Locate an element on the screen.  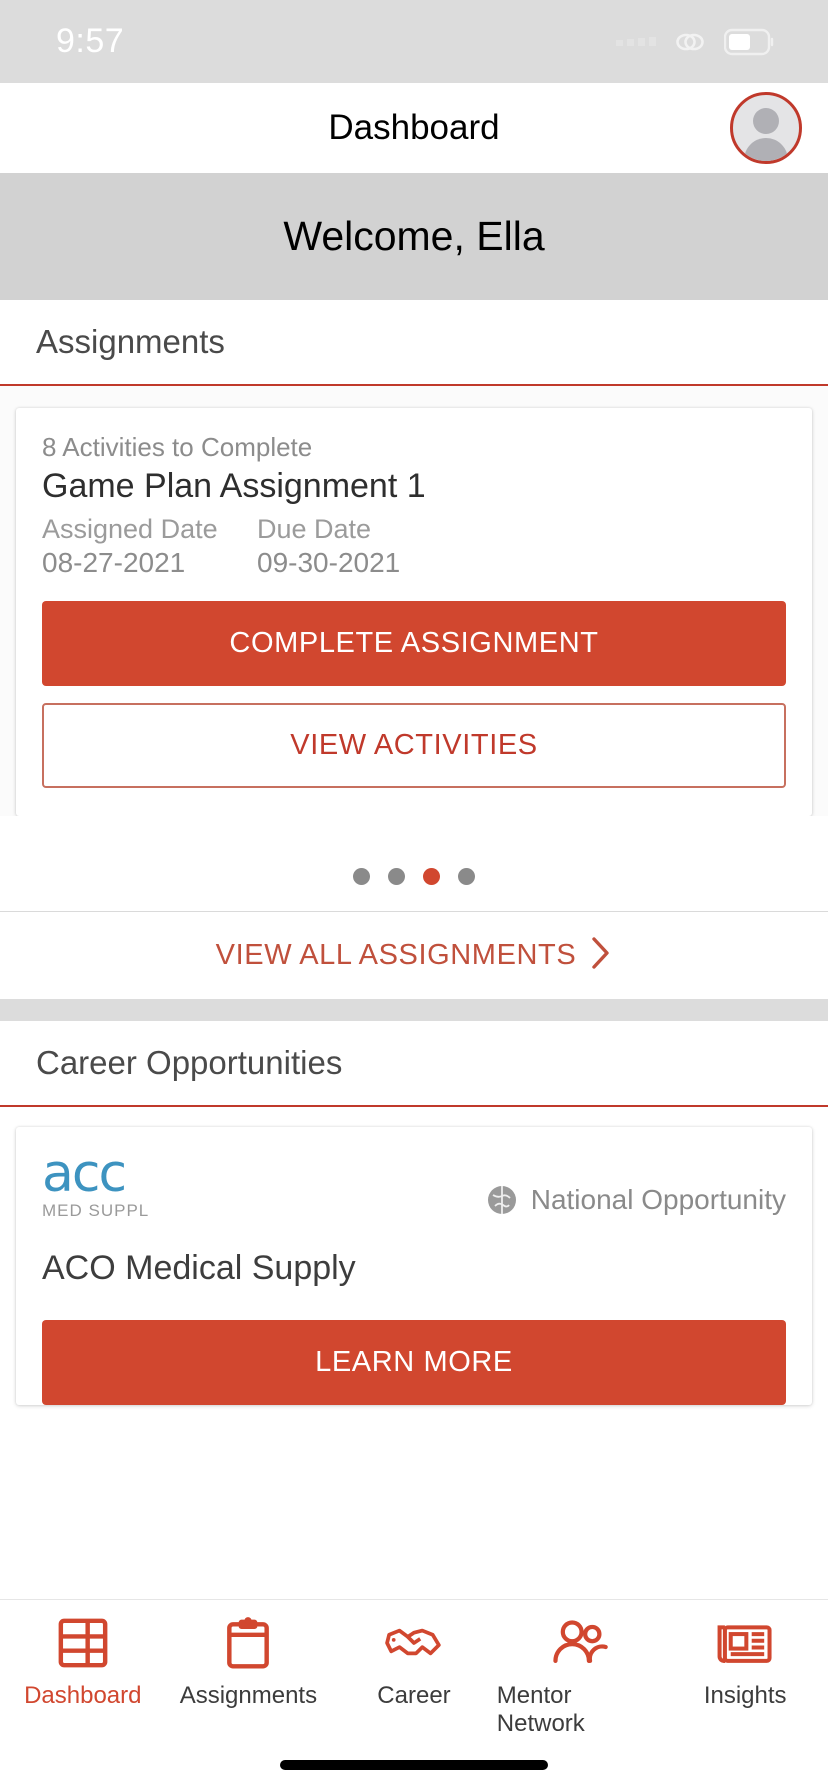
battery-icon is located at coordinates (749, 41).